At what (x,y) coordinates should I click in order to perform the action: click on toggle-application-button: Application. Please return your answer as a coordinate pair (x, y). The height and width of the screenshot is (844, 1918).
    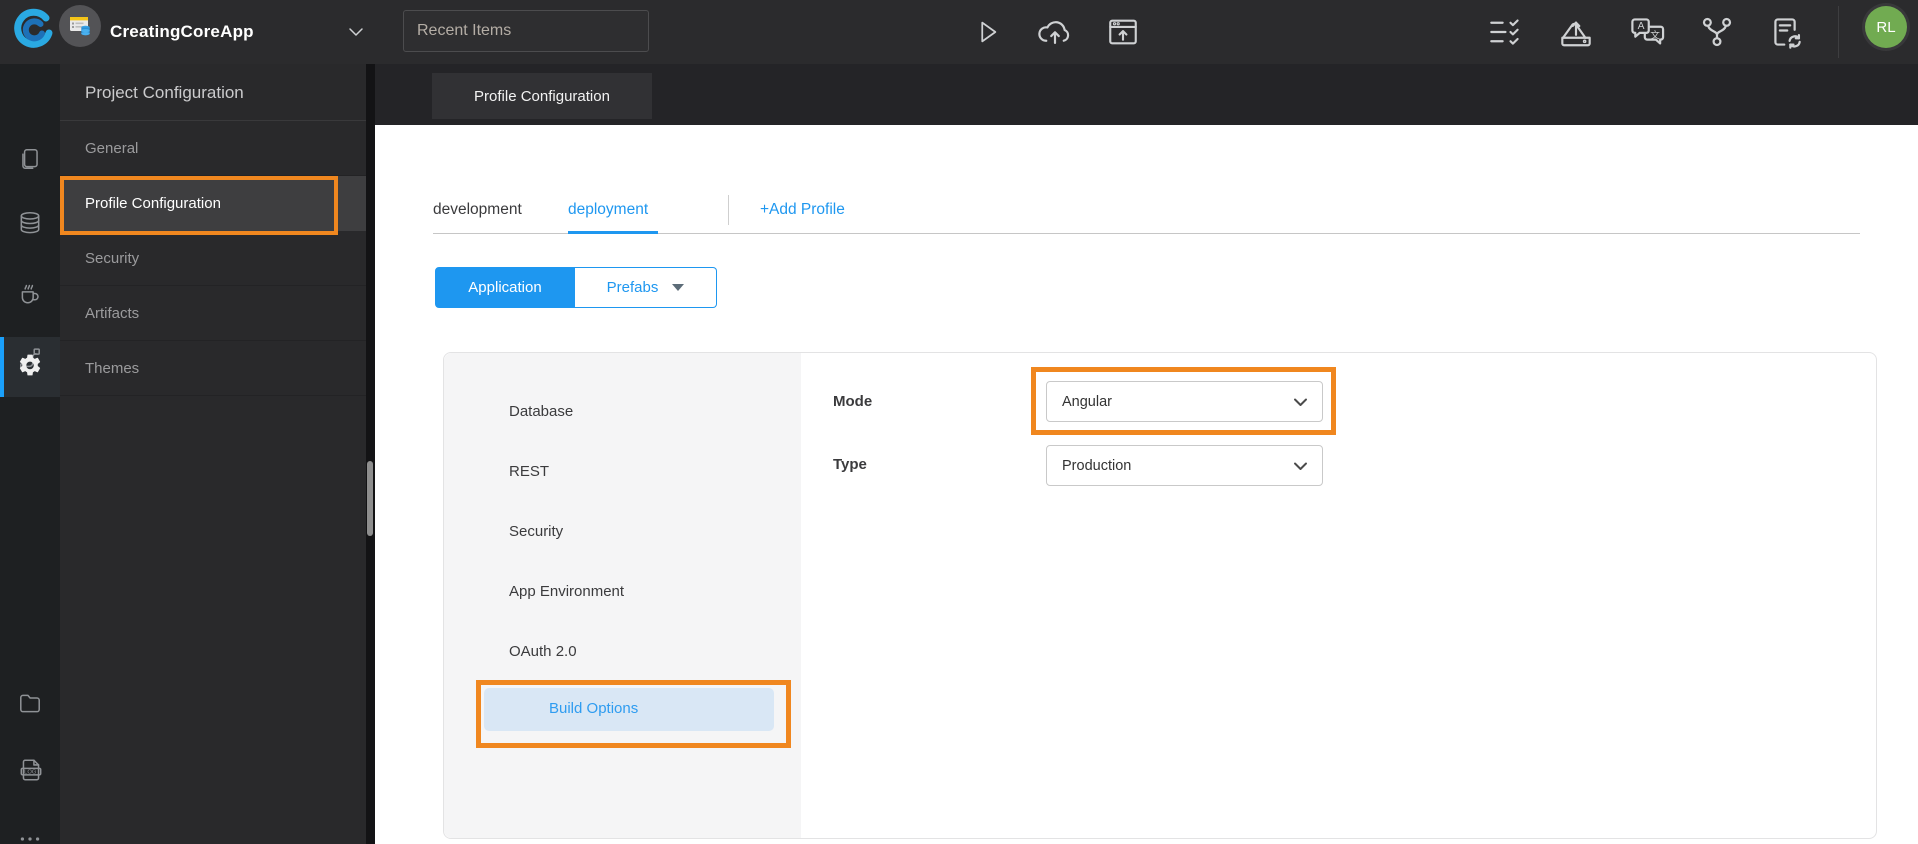
    Looking at the image, I should click on (505, 287).